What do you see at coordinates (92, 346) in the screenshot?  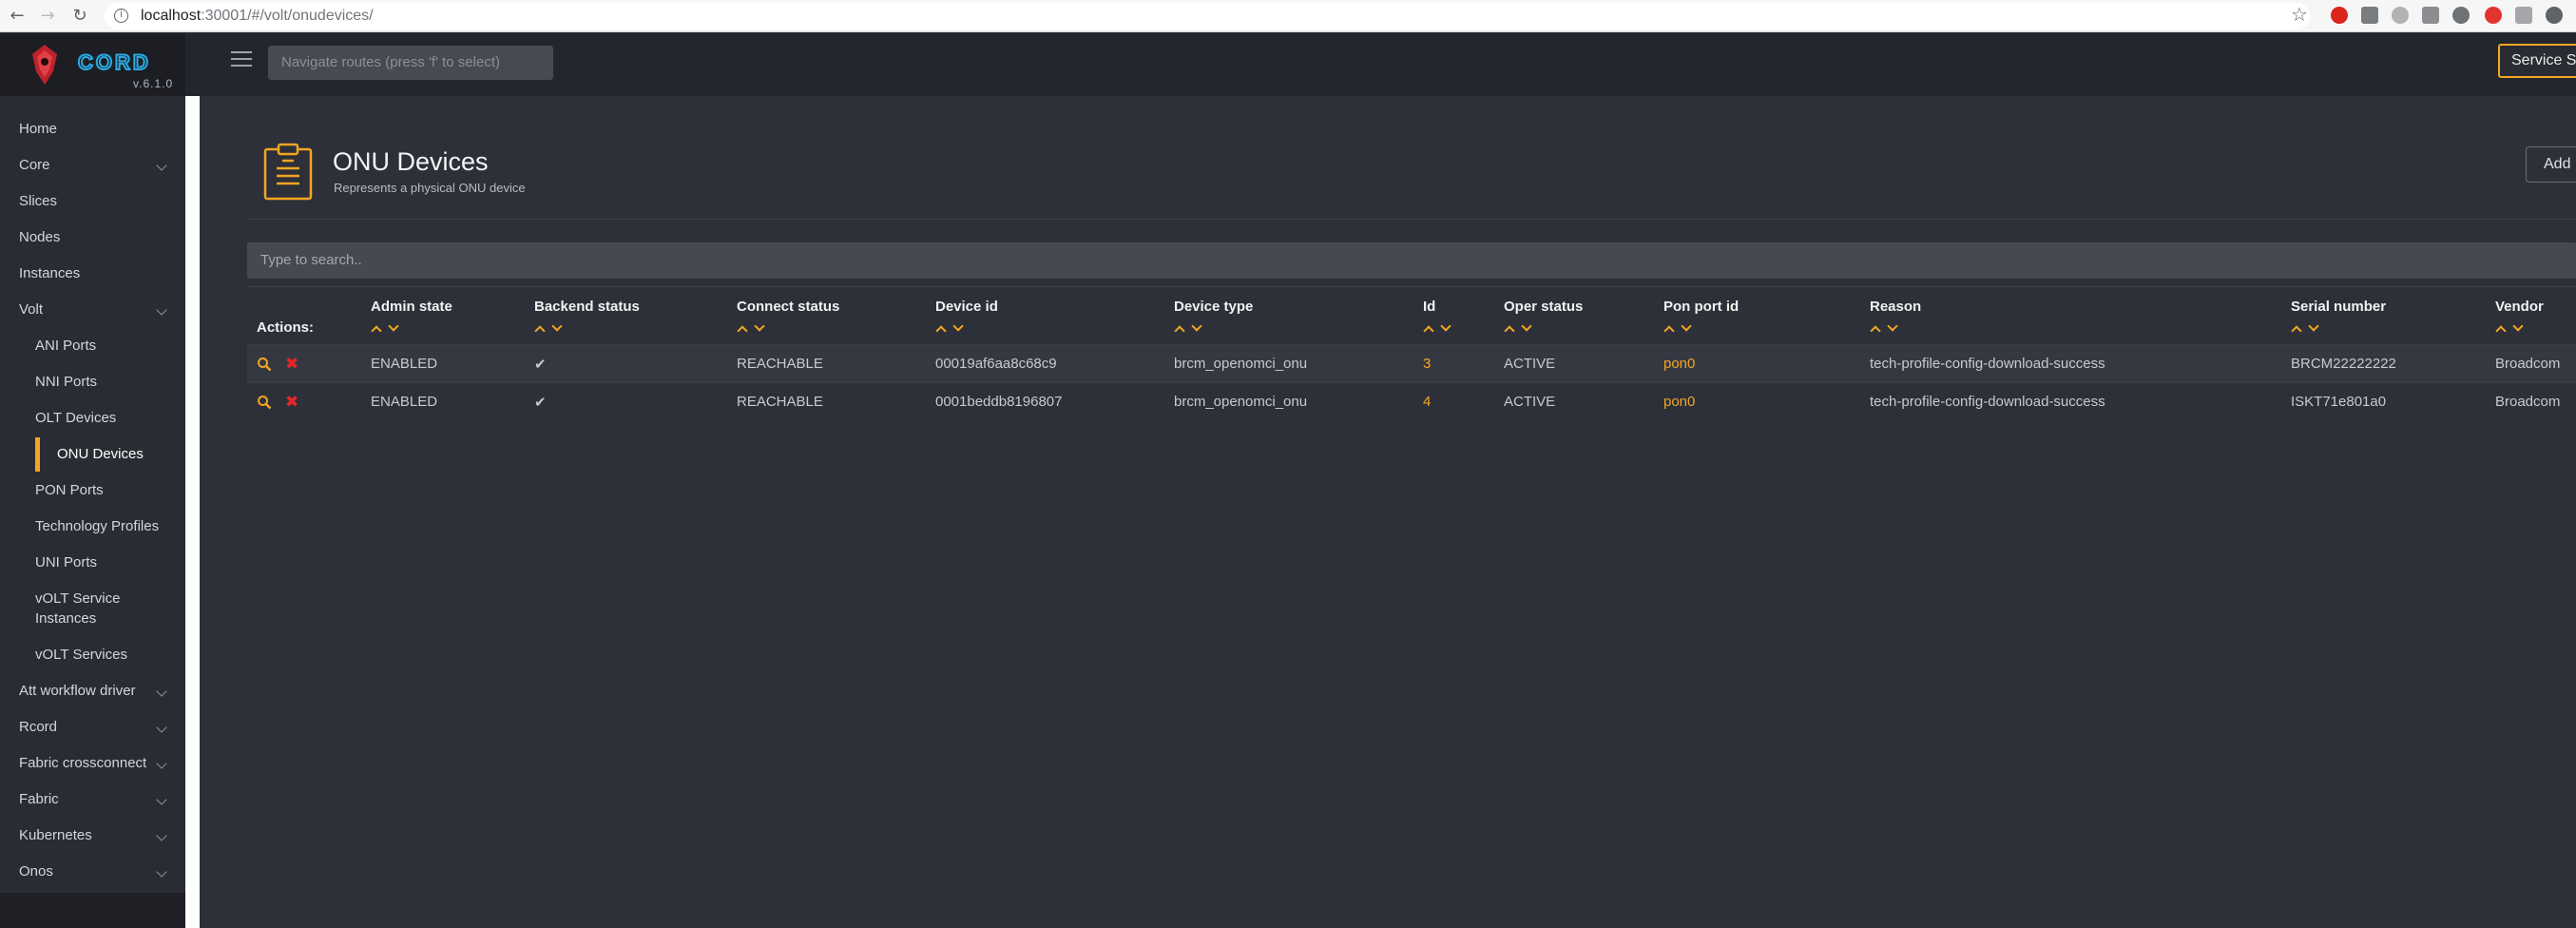 I see `sidebar-item-ani-ports: ANI Ports` at bounding box center [92, 346].